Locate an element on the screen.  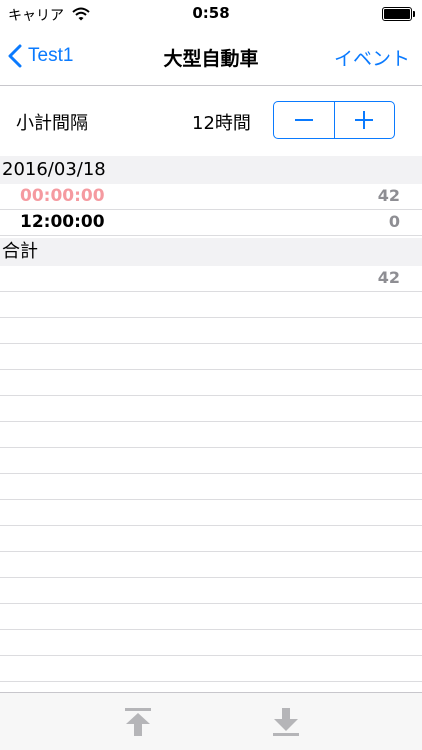
plus-icon is located at coordinates (364, 120).